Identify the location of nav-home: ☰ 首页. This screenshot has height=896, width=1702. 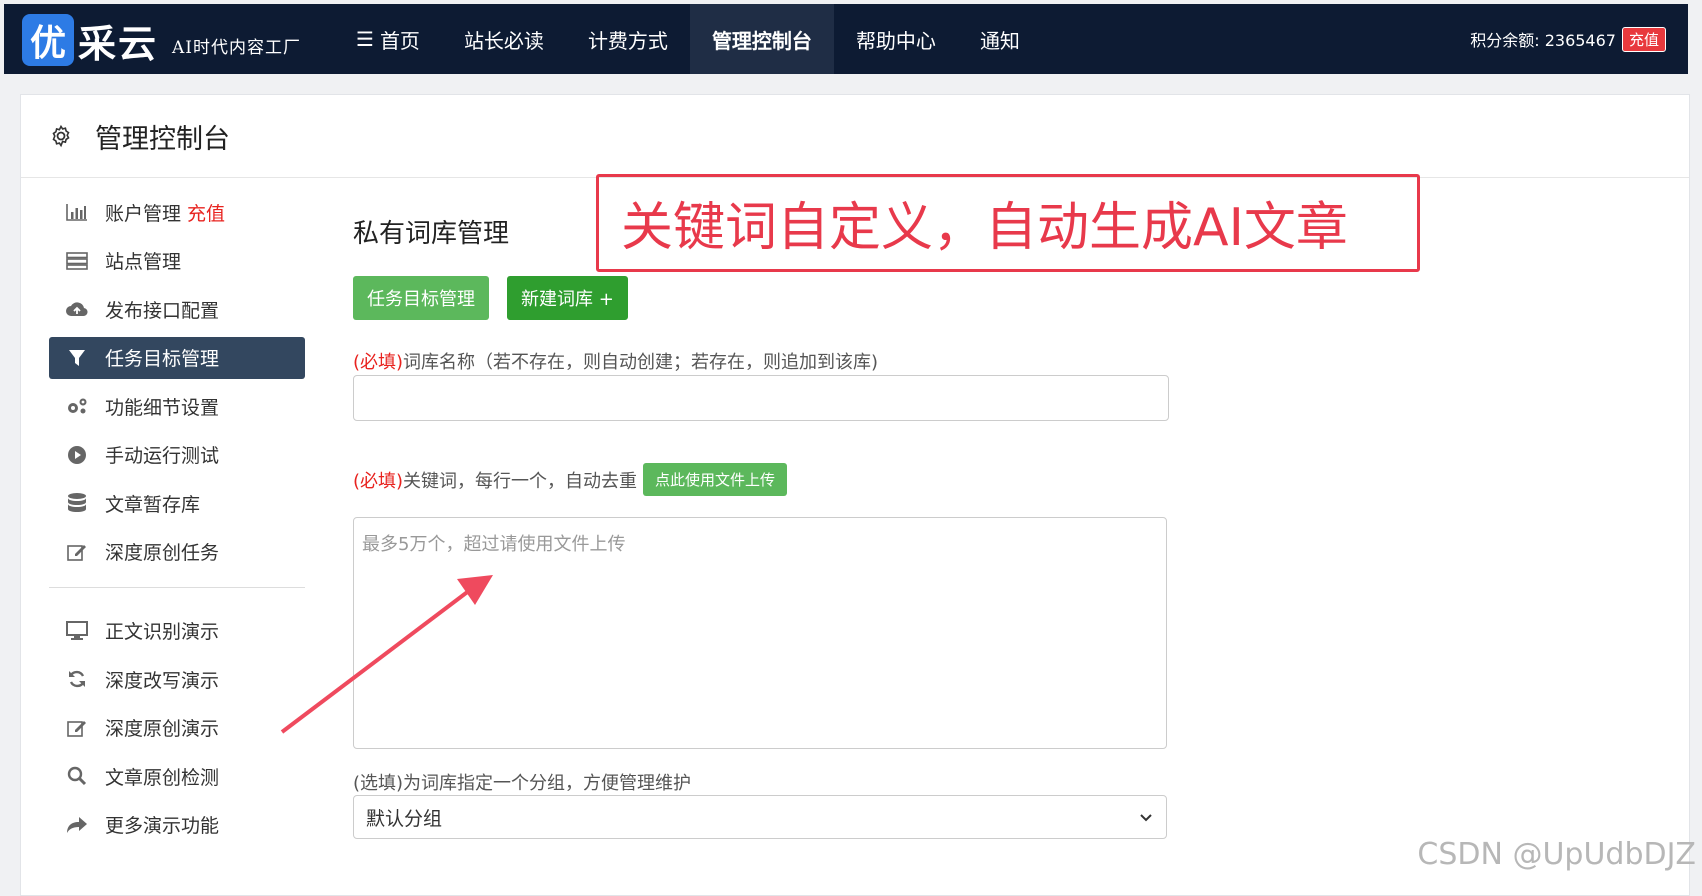
(388, 39).